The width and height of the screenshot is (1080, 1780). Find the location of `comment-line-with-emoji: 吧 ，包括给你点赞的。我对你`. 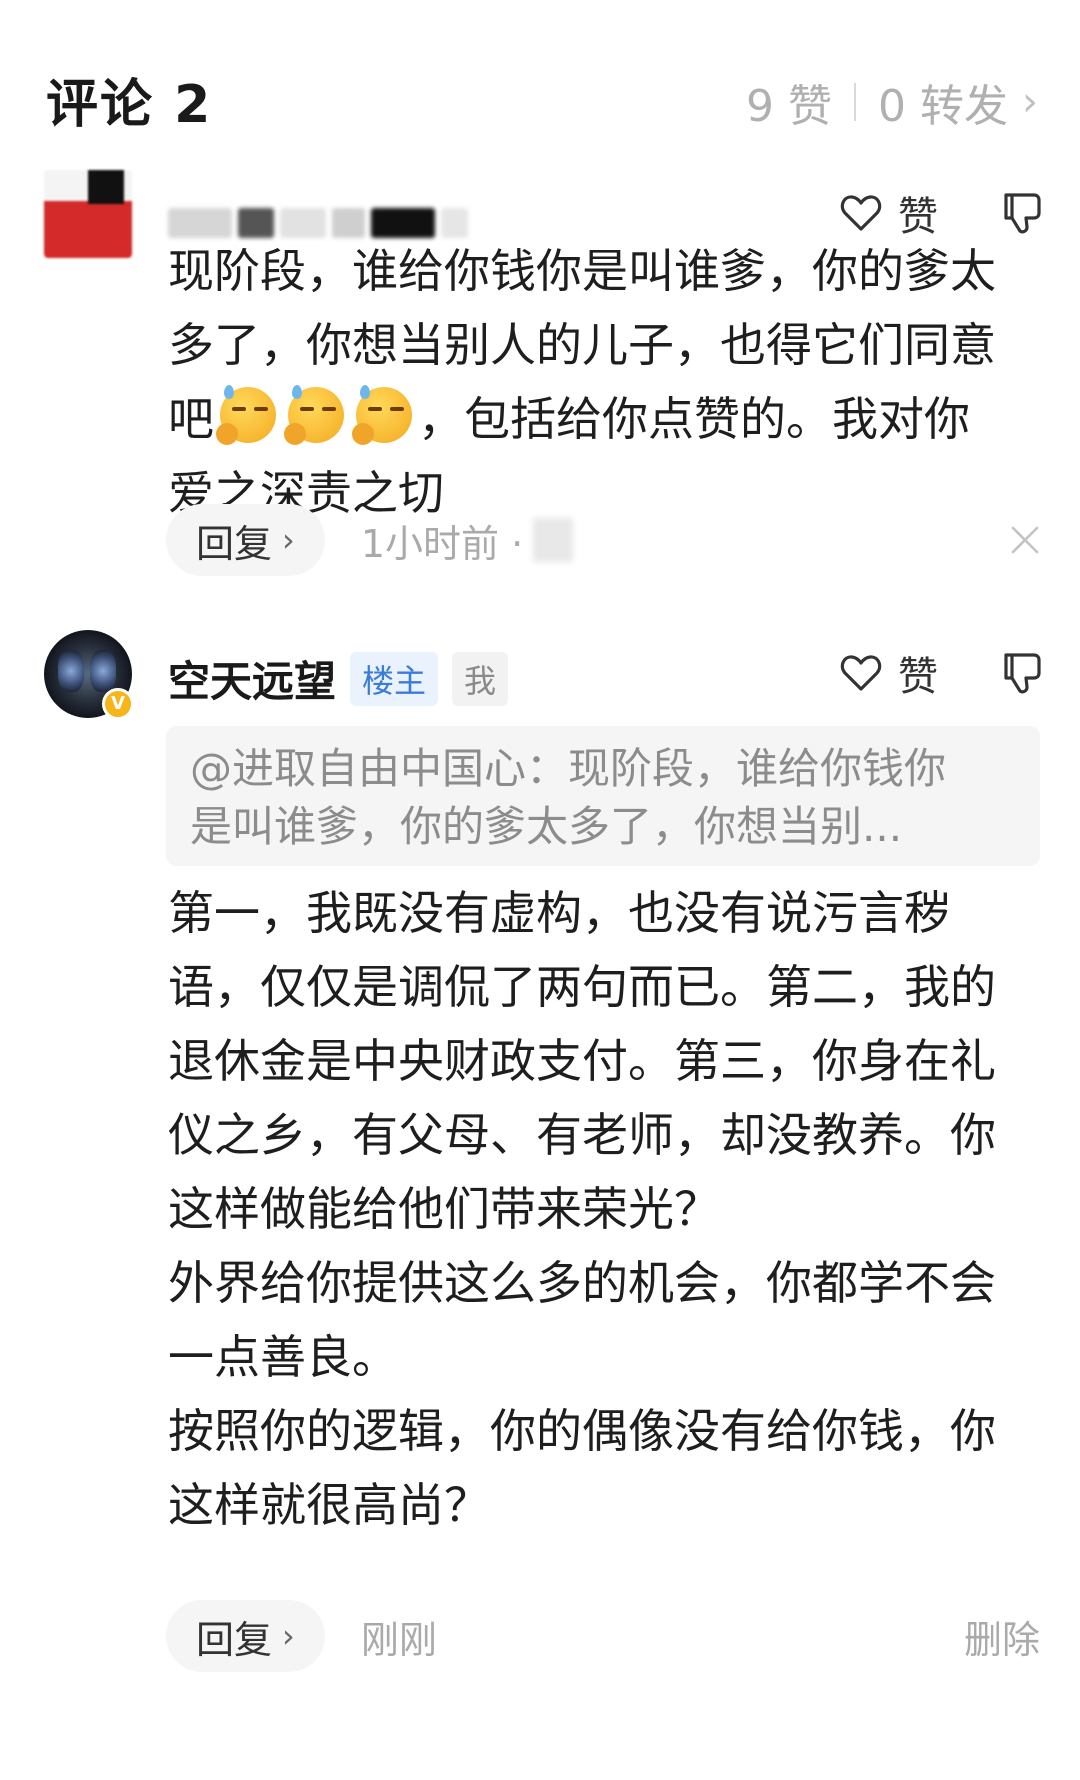

comment-line-with-emoji: 吧 ，包括给你点赞的。我对你 is located at coordinates (608, 419).